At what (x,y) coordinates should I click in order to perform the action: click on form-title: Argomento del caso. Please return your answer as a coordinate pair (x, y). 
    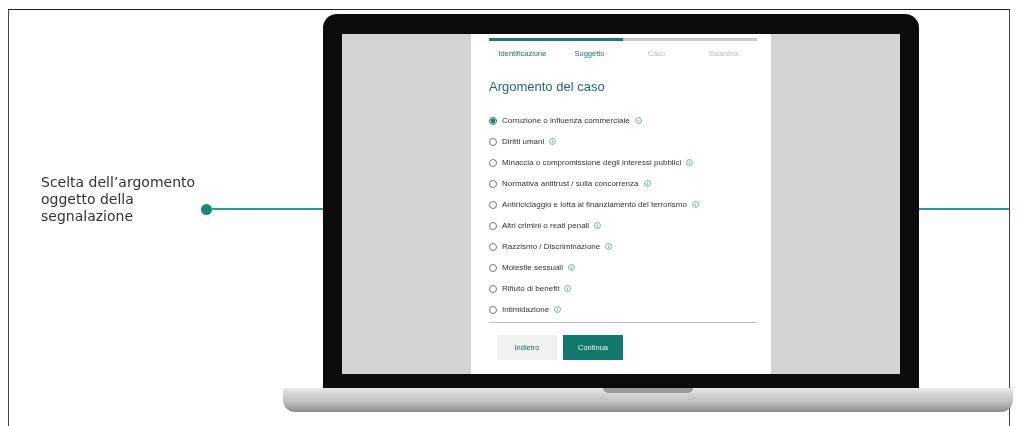
    Looking at the image, I should click on (547, 86).